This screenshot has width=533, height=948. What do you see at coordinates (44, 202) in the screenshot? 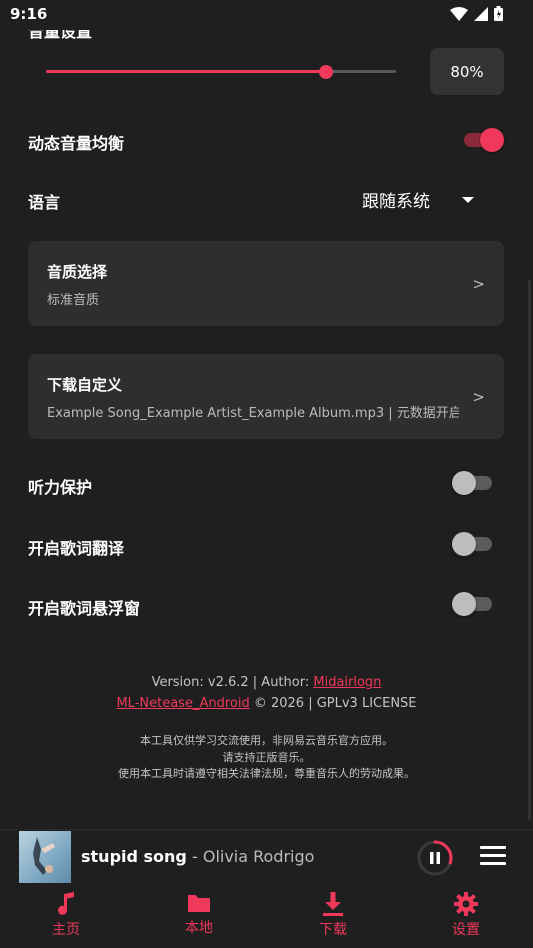
I see `language-label: 语言` at bounding box center [44, 202].